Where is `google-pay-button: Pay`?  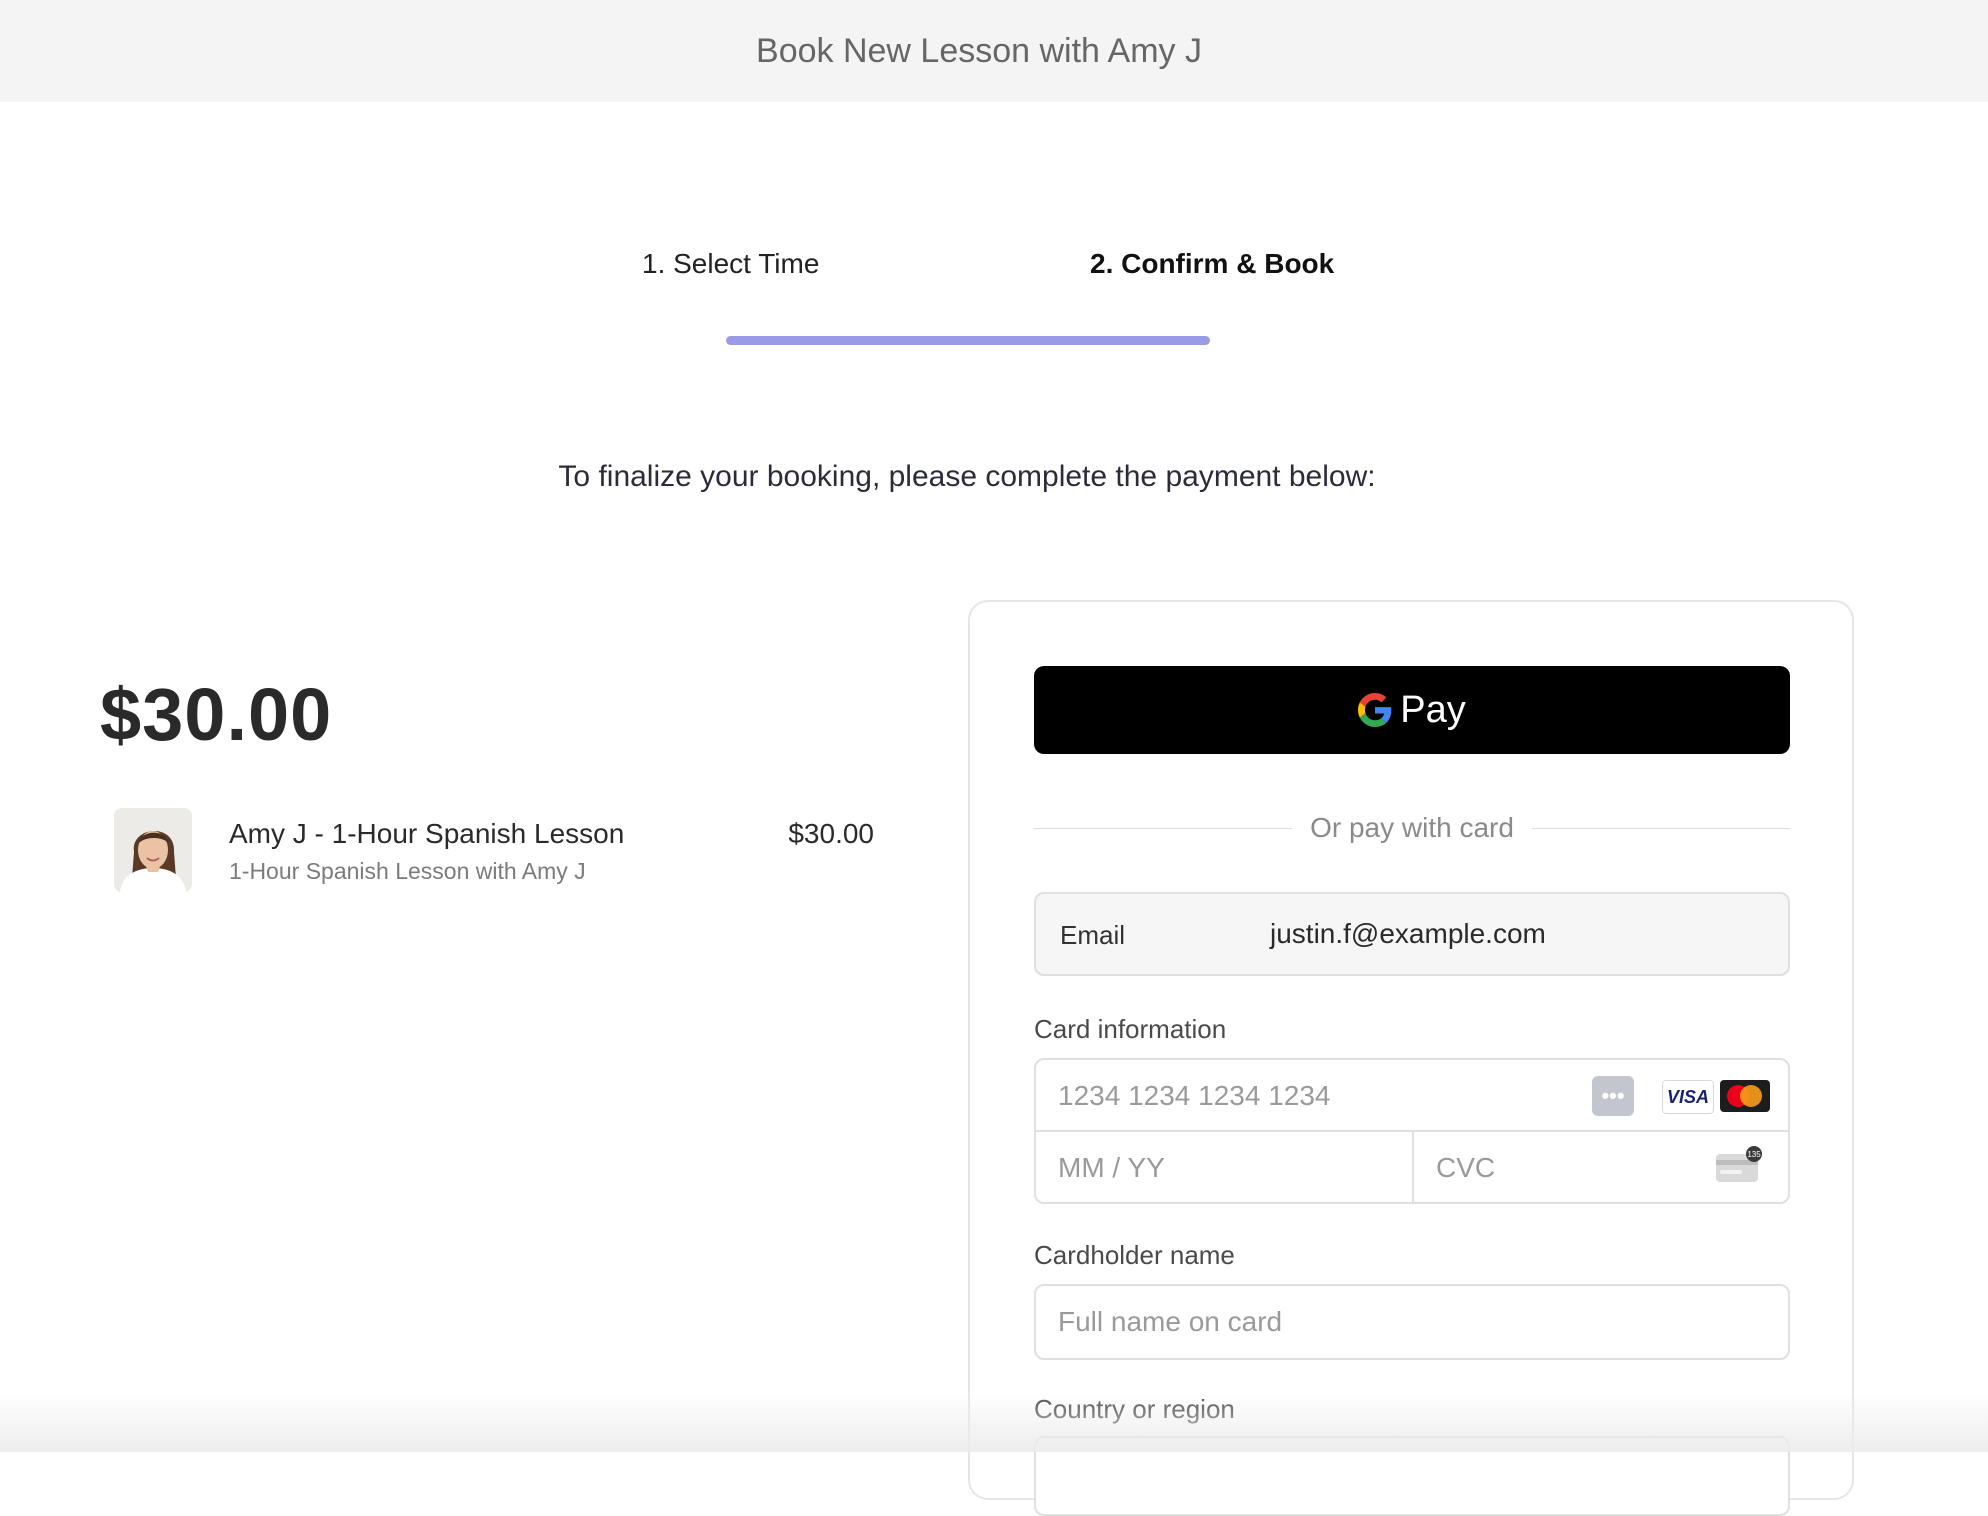
google-pay-button: Pay is located at coordinates (1412, 710).